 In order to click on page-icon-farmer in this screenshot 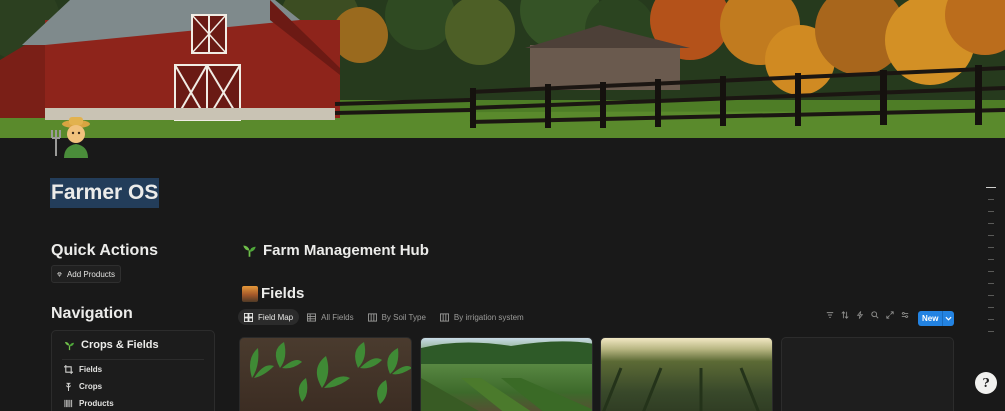, I will do `click(72, 138)`.